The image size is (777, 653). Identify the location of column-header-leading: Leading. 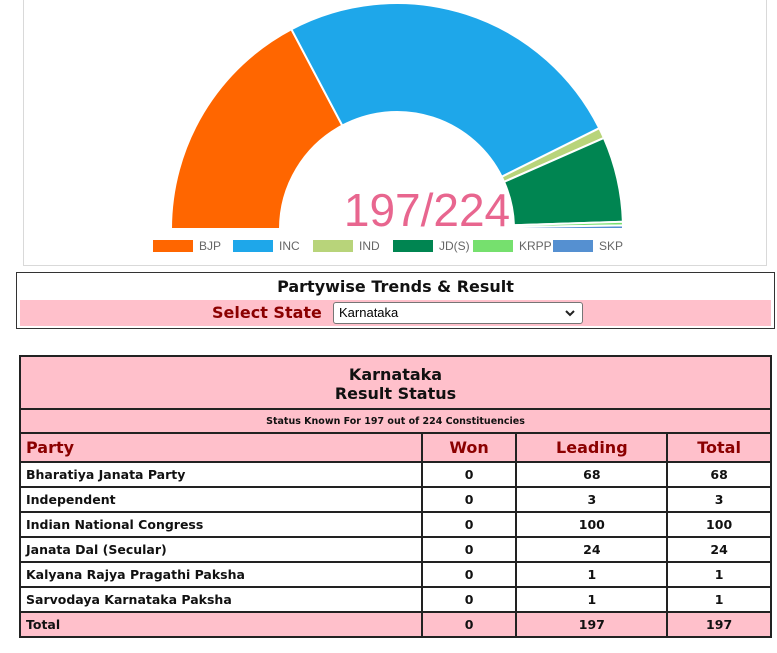
(592, 447).